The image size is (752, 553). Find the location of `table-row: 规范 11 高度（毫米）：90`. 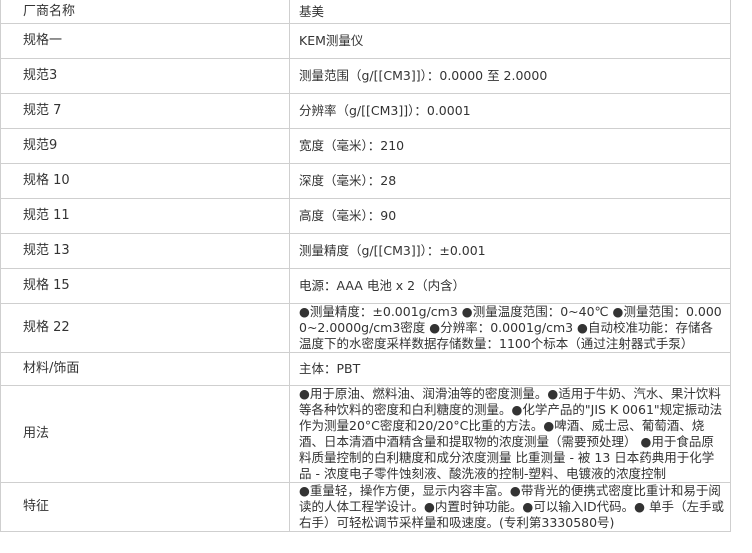

table-row: 规范 11 高度（毫米）：90 is located at coordinates (365, 216).